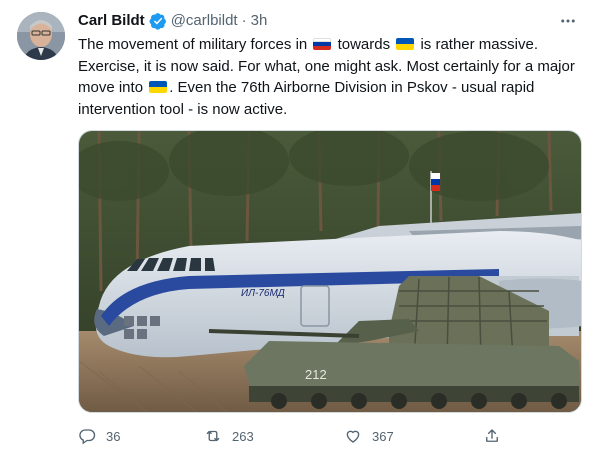  Describe the element at coordinates (330, 436) in the screenshot. I see `tweet-actions: 36 263 367` at that location.